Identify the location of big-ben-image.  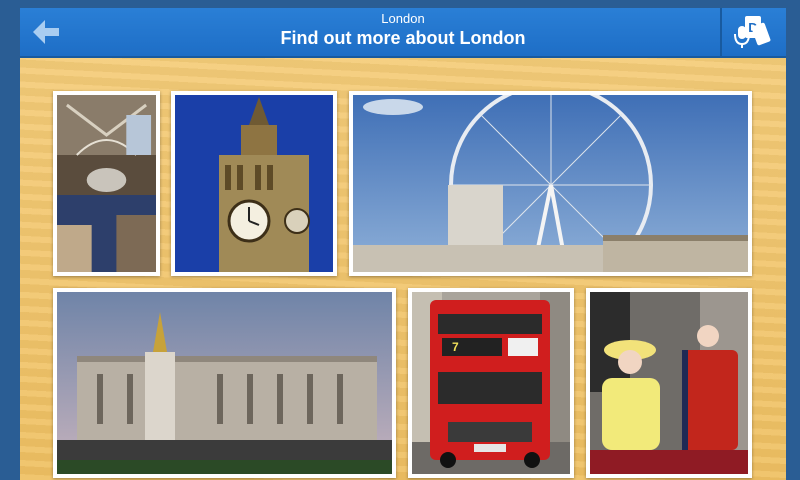
(254, 183).